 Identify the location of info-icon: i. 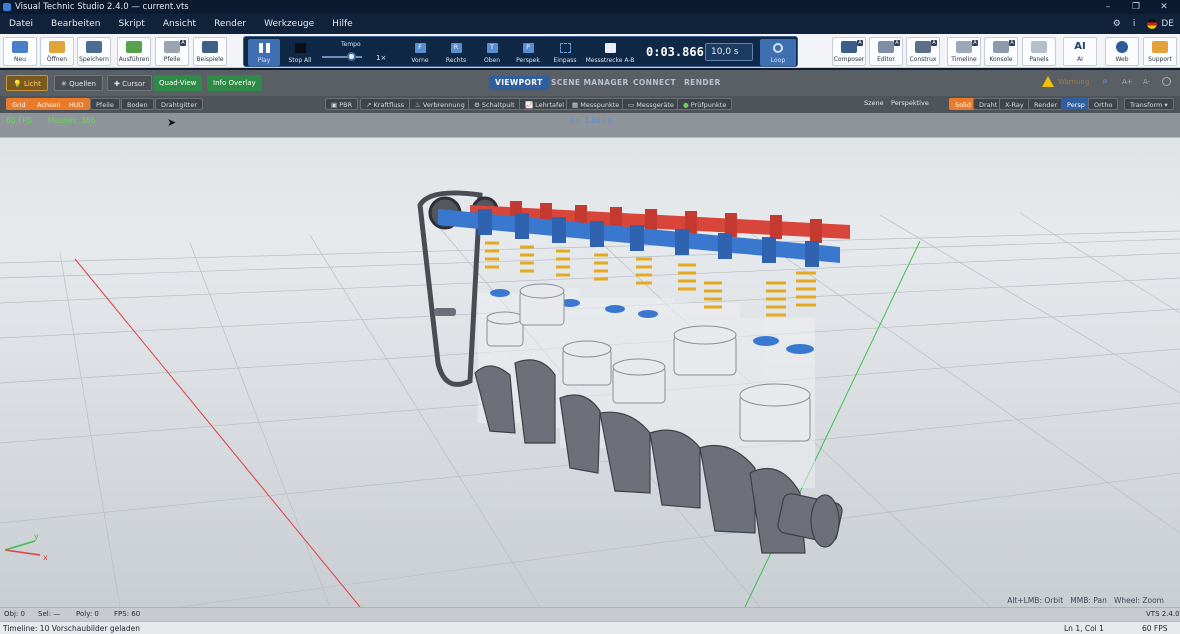
(1134, 24).